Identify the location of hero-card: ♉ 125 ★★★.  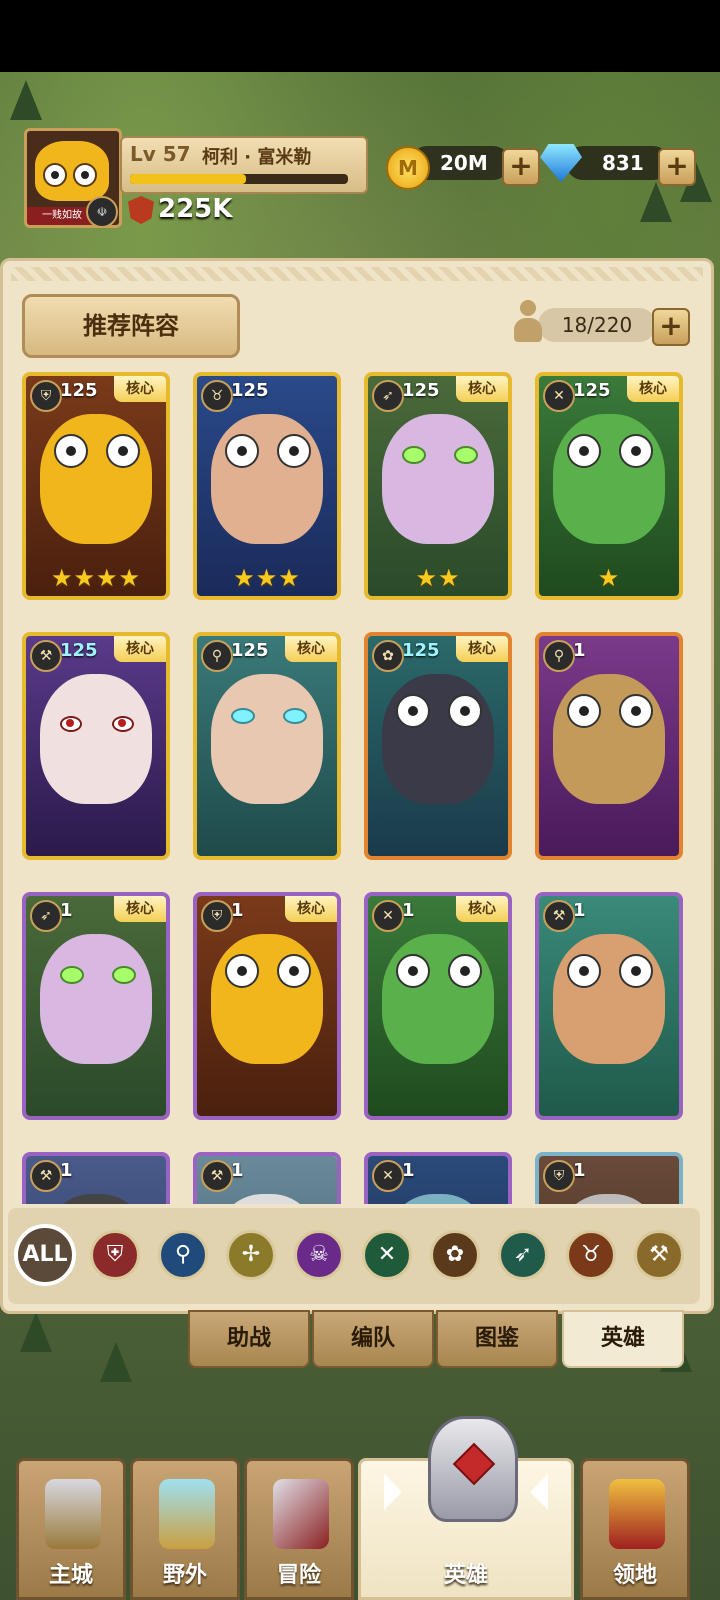
(267, 486).